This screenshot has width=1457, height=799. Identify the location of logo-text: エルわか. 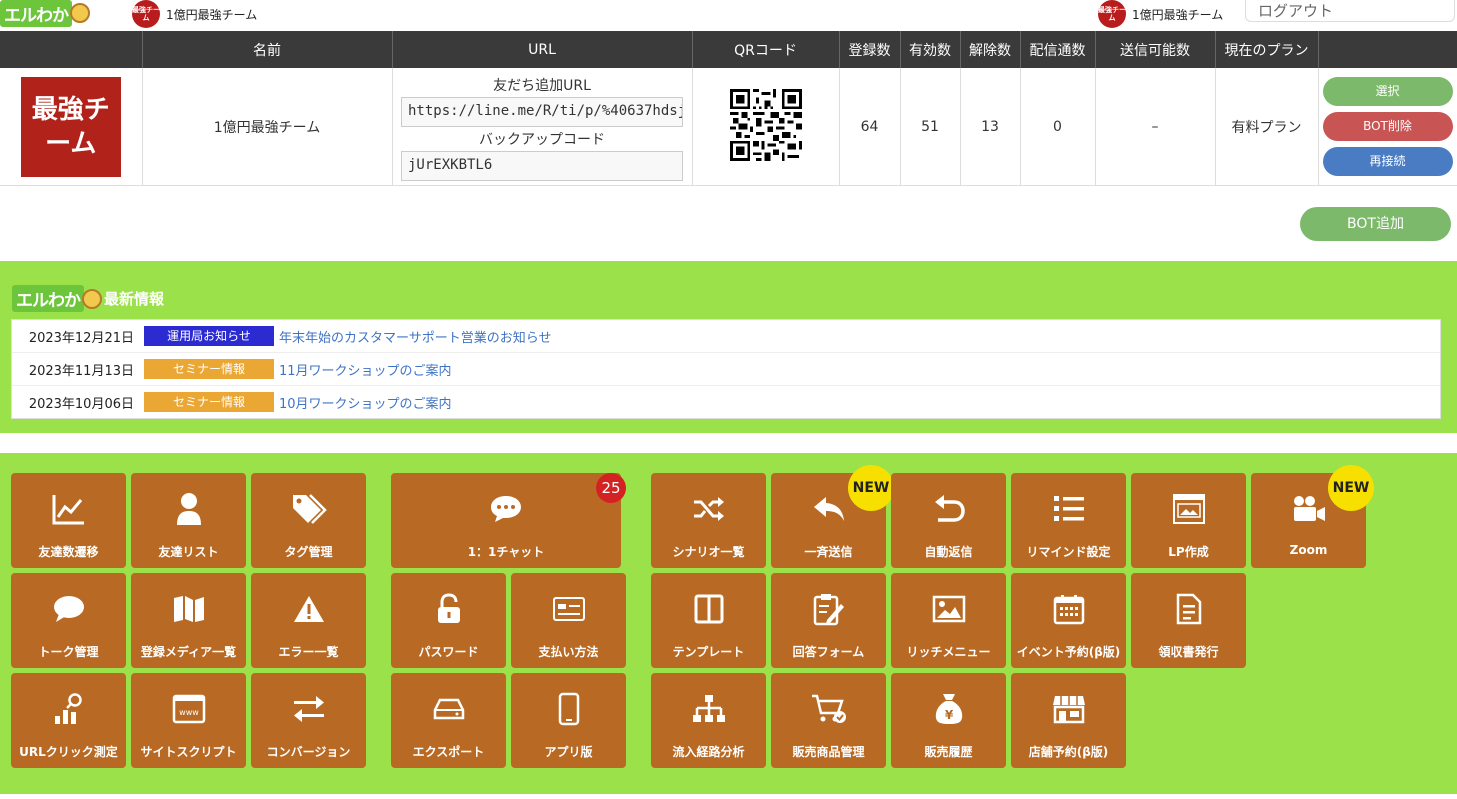
(36, 13).